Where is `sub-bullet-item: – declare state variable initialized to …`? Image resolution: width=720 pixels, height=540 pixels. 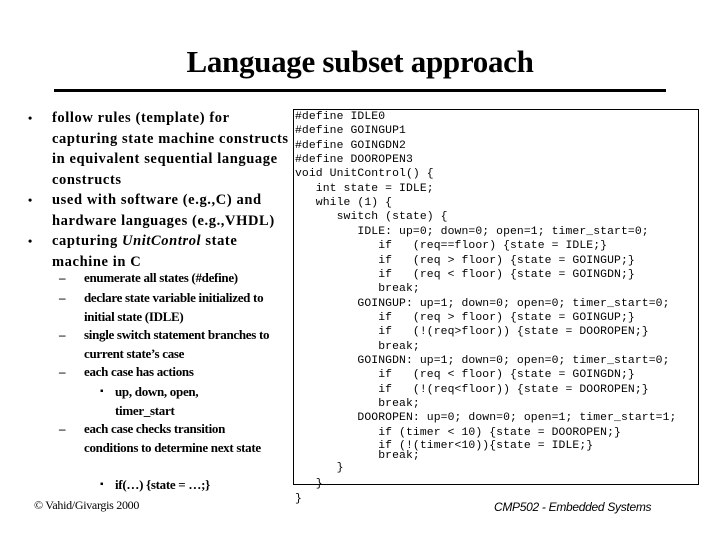
sub-bullet-item: – declare state variable initialized to … is located at coordinates (174, 307).